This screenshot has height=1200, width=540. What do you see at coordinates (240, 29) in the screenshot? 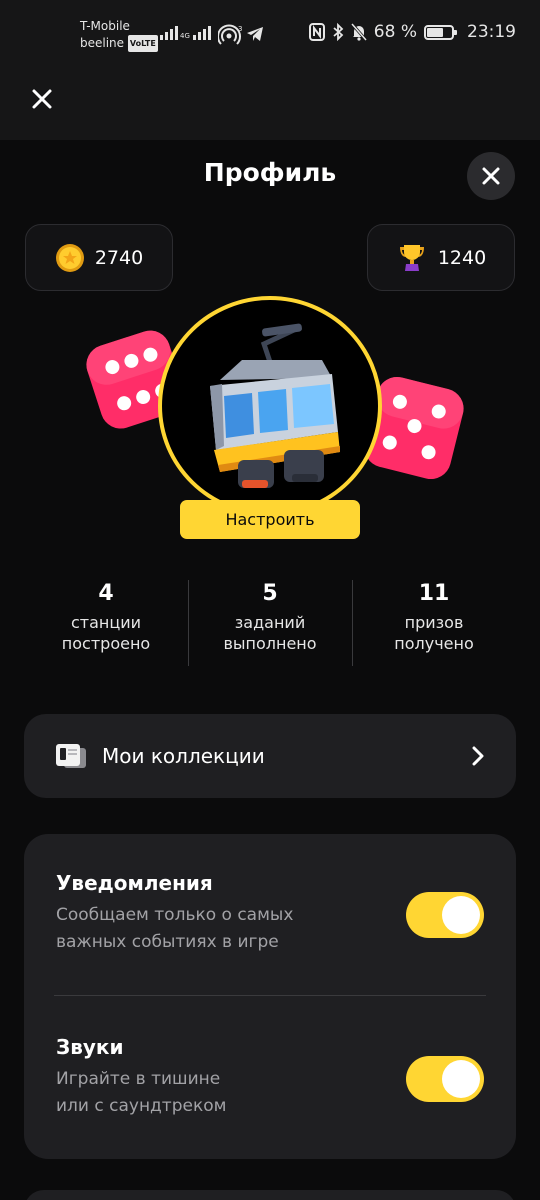
I see `hotspot-count: 3` at bounding box center [240, 29].